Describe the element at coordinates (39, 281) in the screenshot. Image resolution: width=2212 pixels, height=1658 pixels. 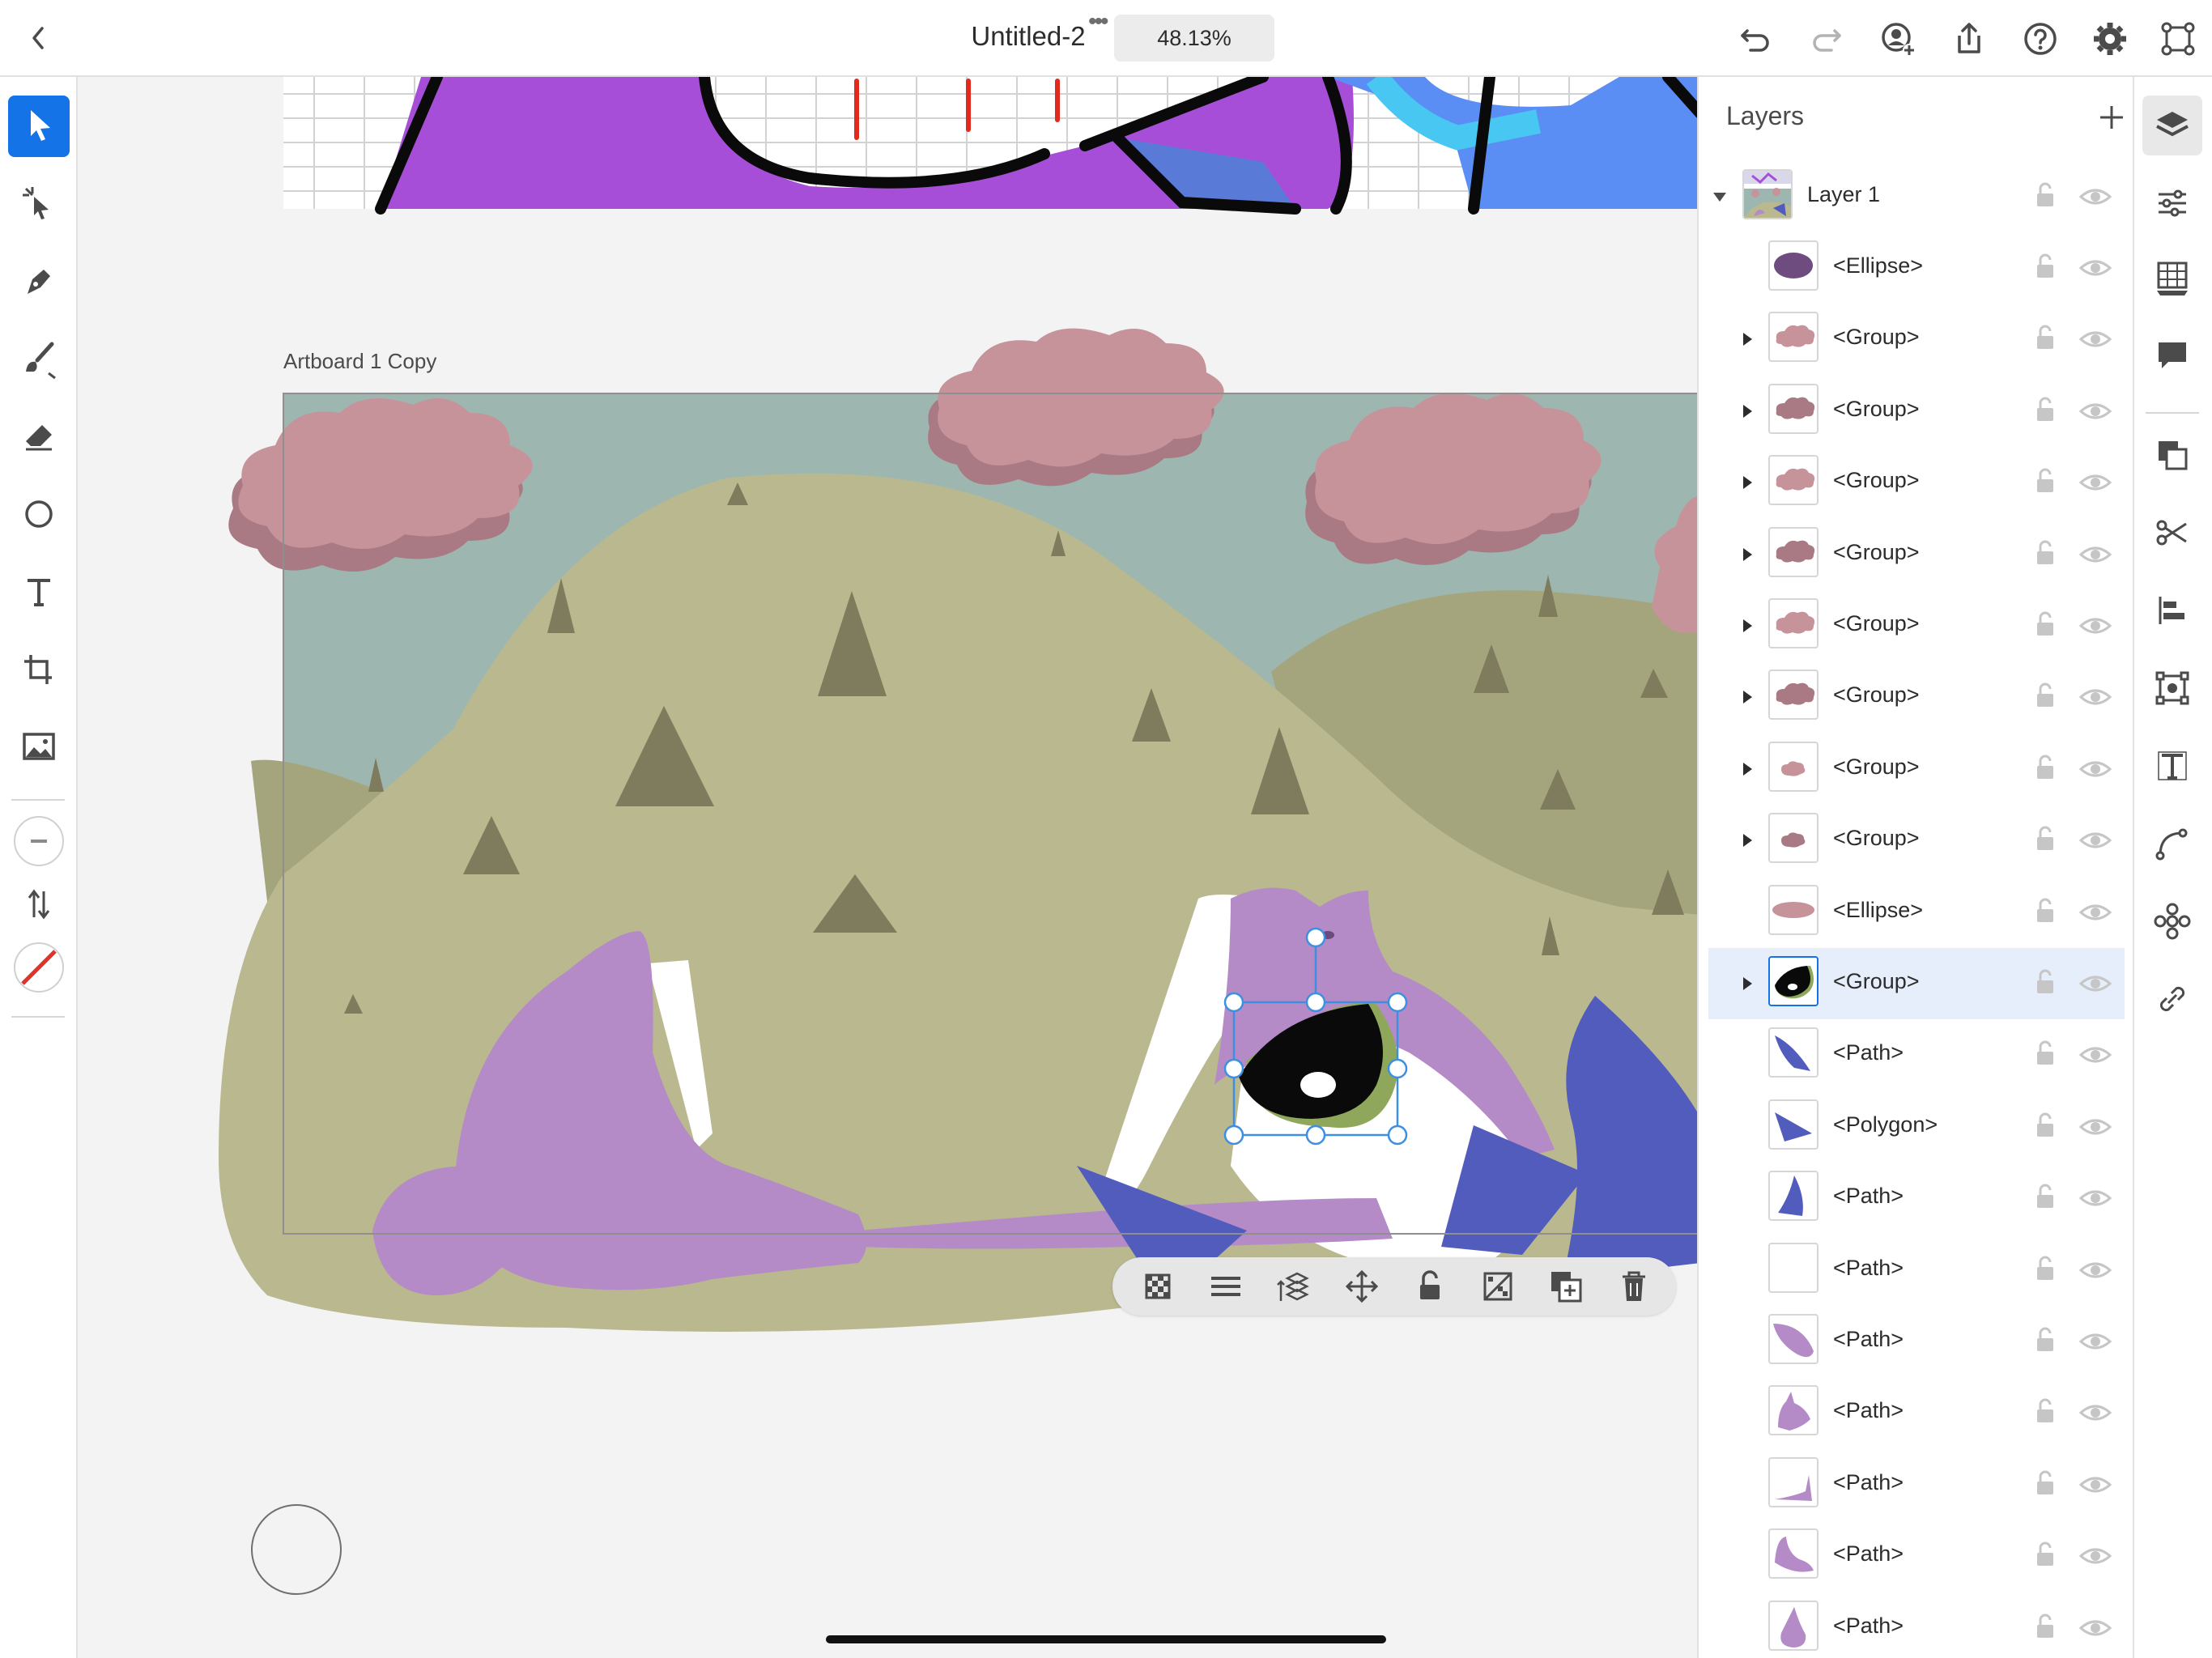
I see `pen-tool-icon` at that location.